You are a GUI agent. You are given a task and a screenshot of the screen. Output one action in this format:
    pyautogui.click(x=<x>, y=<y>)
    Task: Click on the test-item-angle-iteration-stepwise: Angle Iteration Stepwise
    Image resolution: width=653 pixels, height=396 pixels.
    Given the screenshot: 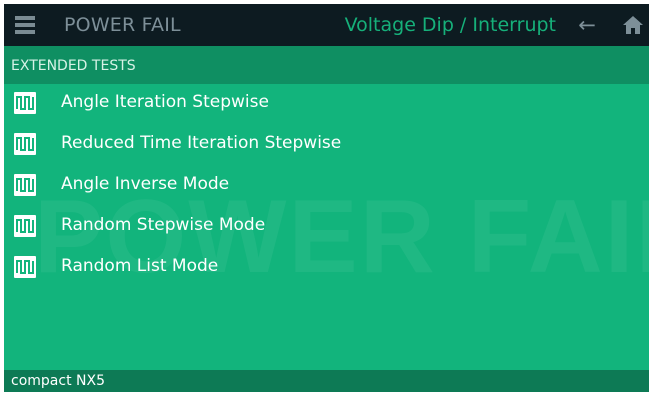 What is the action you would take?
    pyautogui.click(x=326, y=103)
    